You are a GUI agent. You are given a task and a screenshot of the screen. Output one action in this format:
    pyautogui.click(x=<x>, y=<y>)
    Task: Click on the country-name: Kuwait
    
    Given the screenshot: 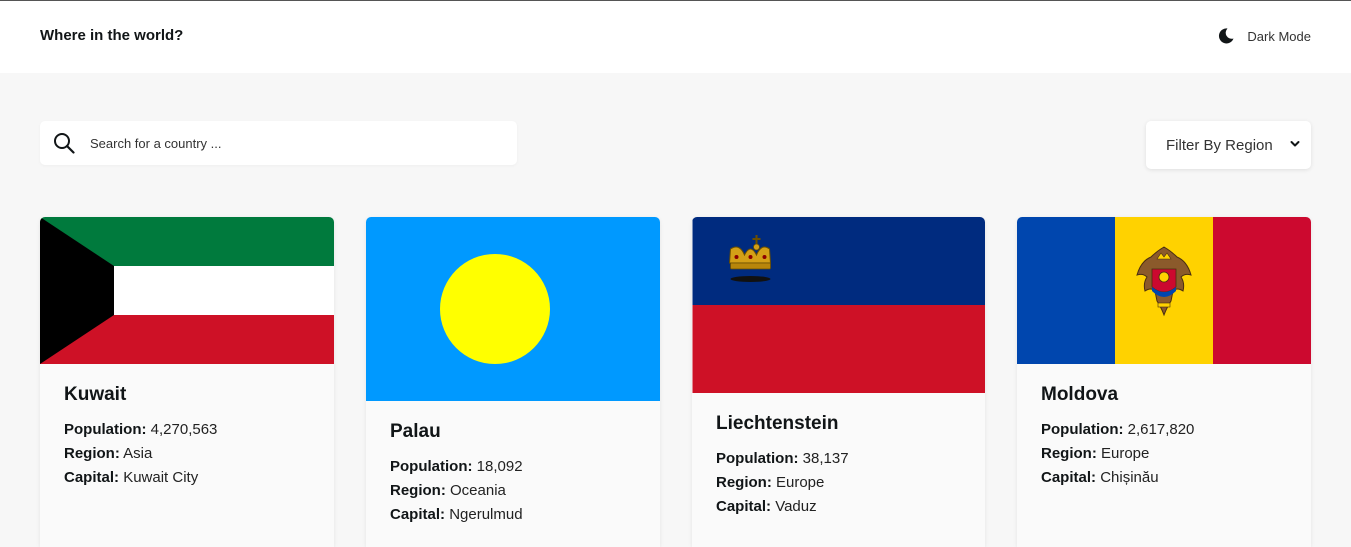 What is the action you would take?
    pyautogui.click(x=95, y=394)
    